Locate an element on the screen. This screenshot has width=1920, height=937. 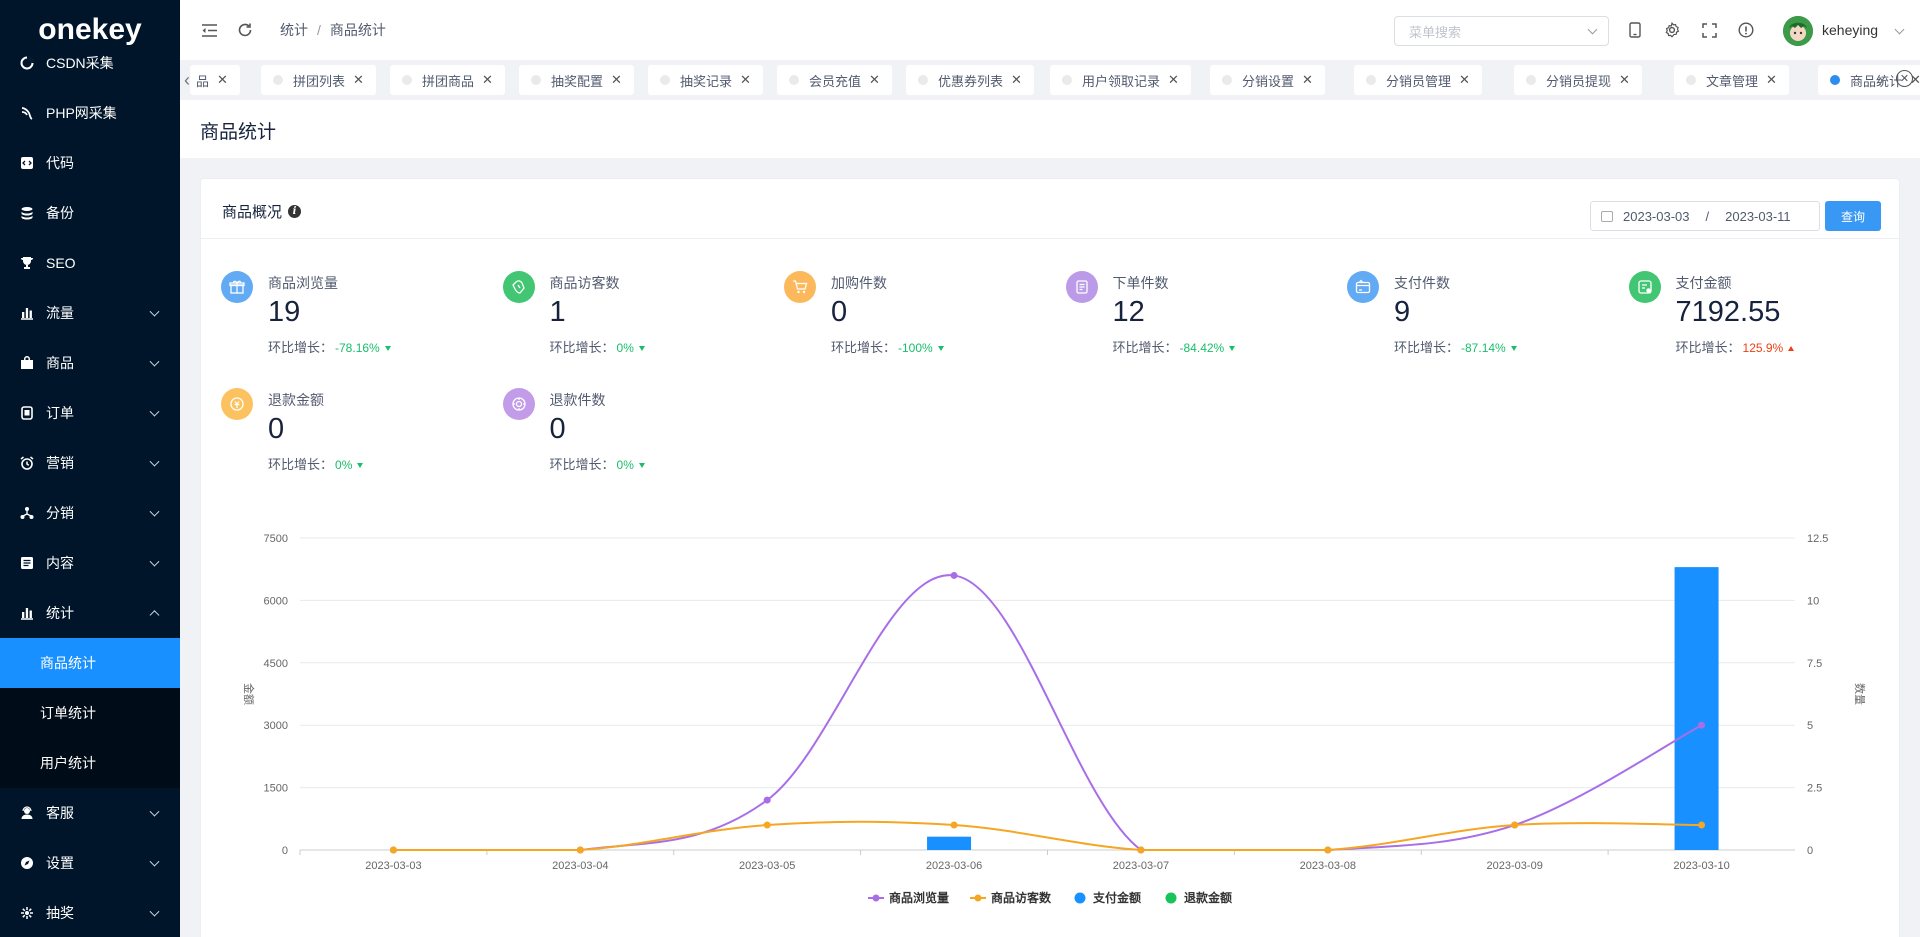
sidebar-item-5: 流量 is located at coordinates (90, 313).